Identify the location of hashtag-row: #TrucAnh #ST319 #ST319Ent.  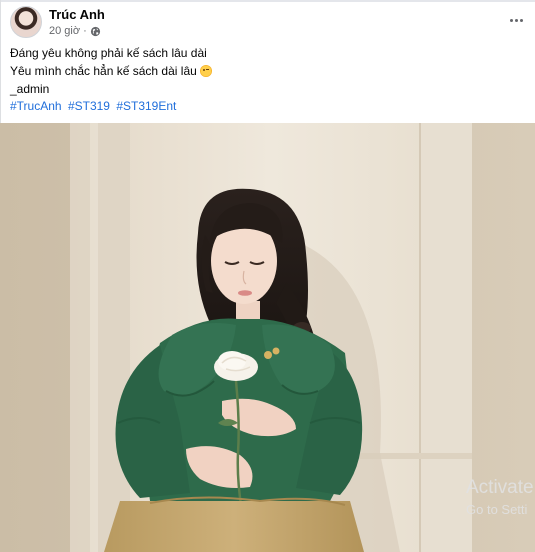
(94, 106).